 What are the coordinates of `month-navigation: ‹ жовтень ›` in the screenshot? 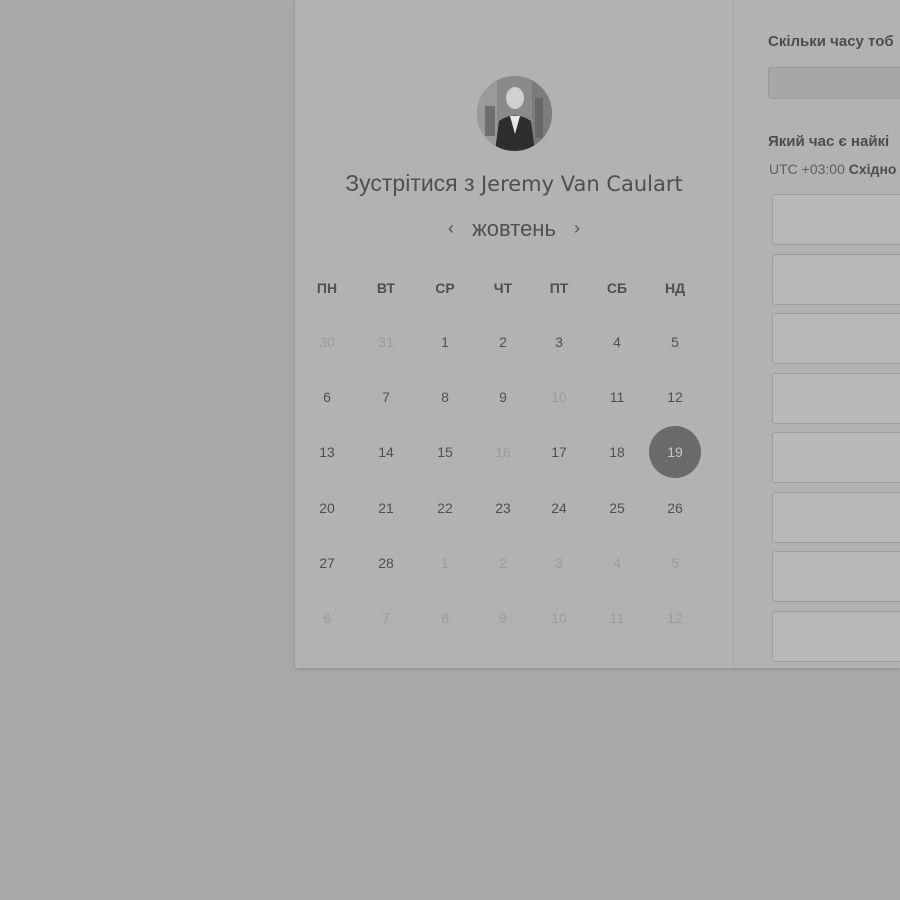 It's located at (514, 229).